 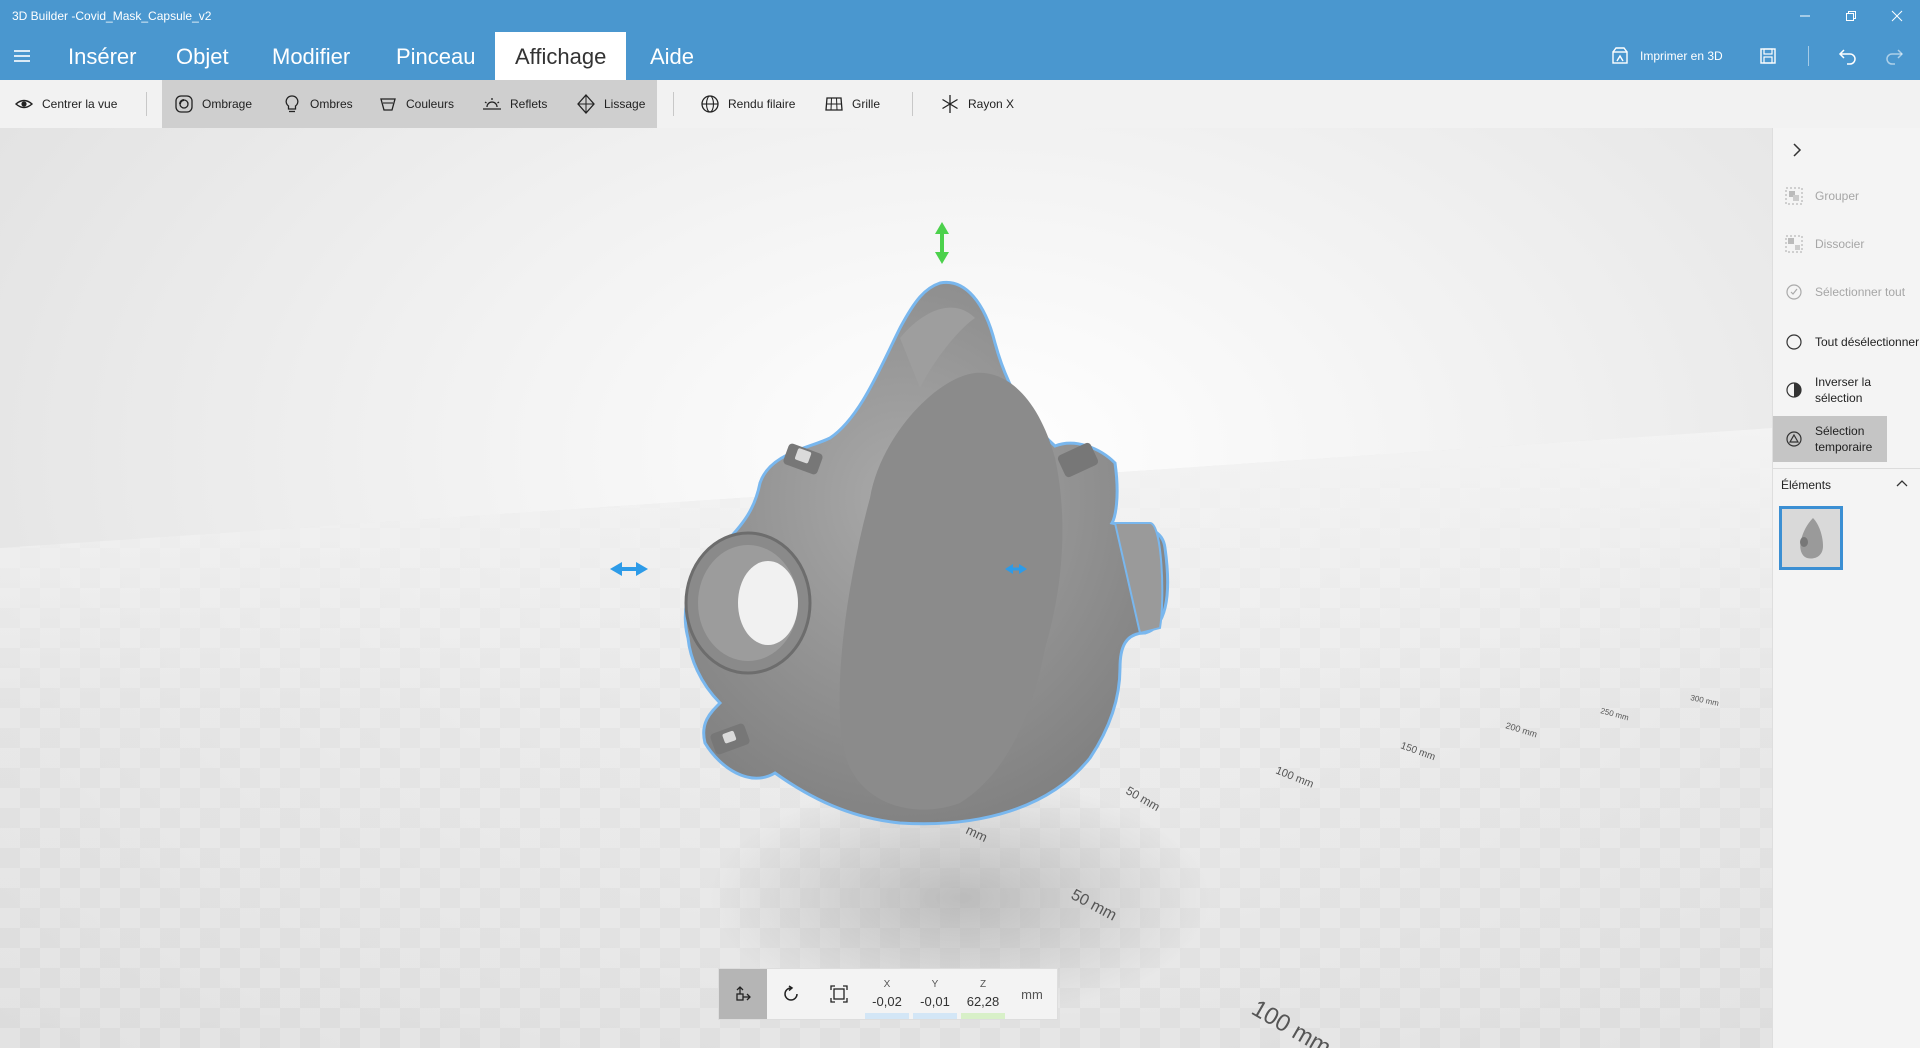 I want to click on move-tool-button, so click(x=743, y=994).